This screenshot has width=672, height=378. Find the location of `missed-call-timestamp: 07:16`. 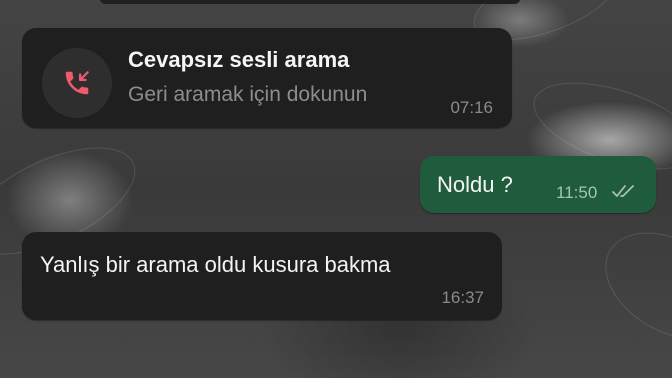

missed-call-timestamp: 07:16 is located at coordinates (471, 107).